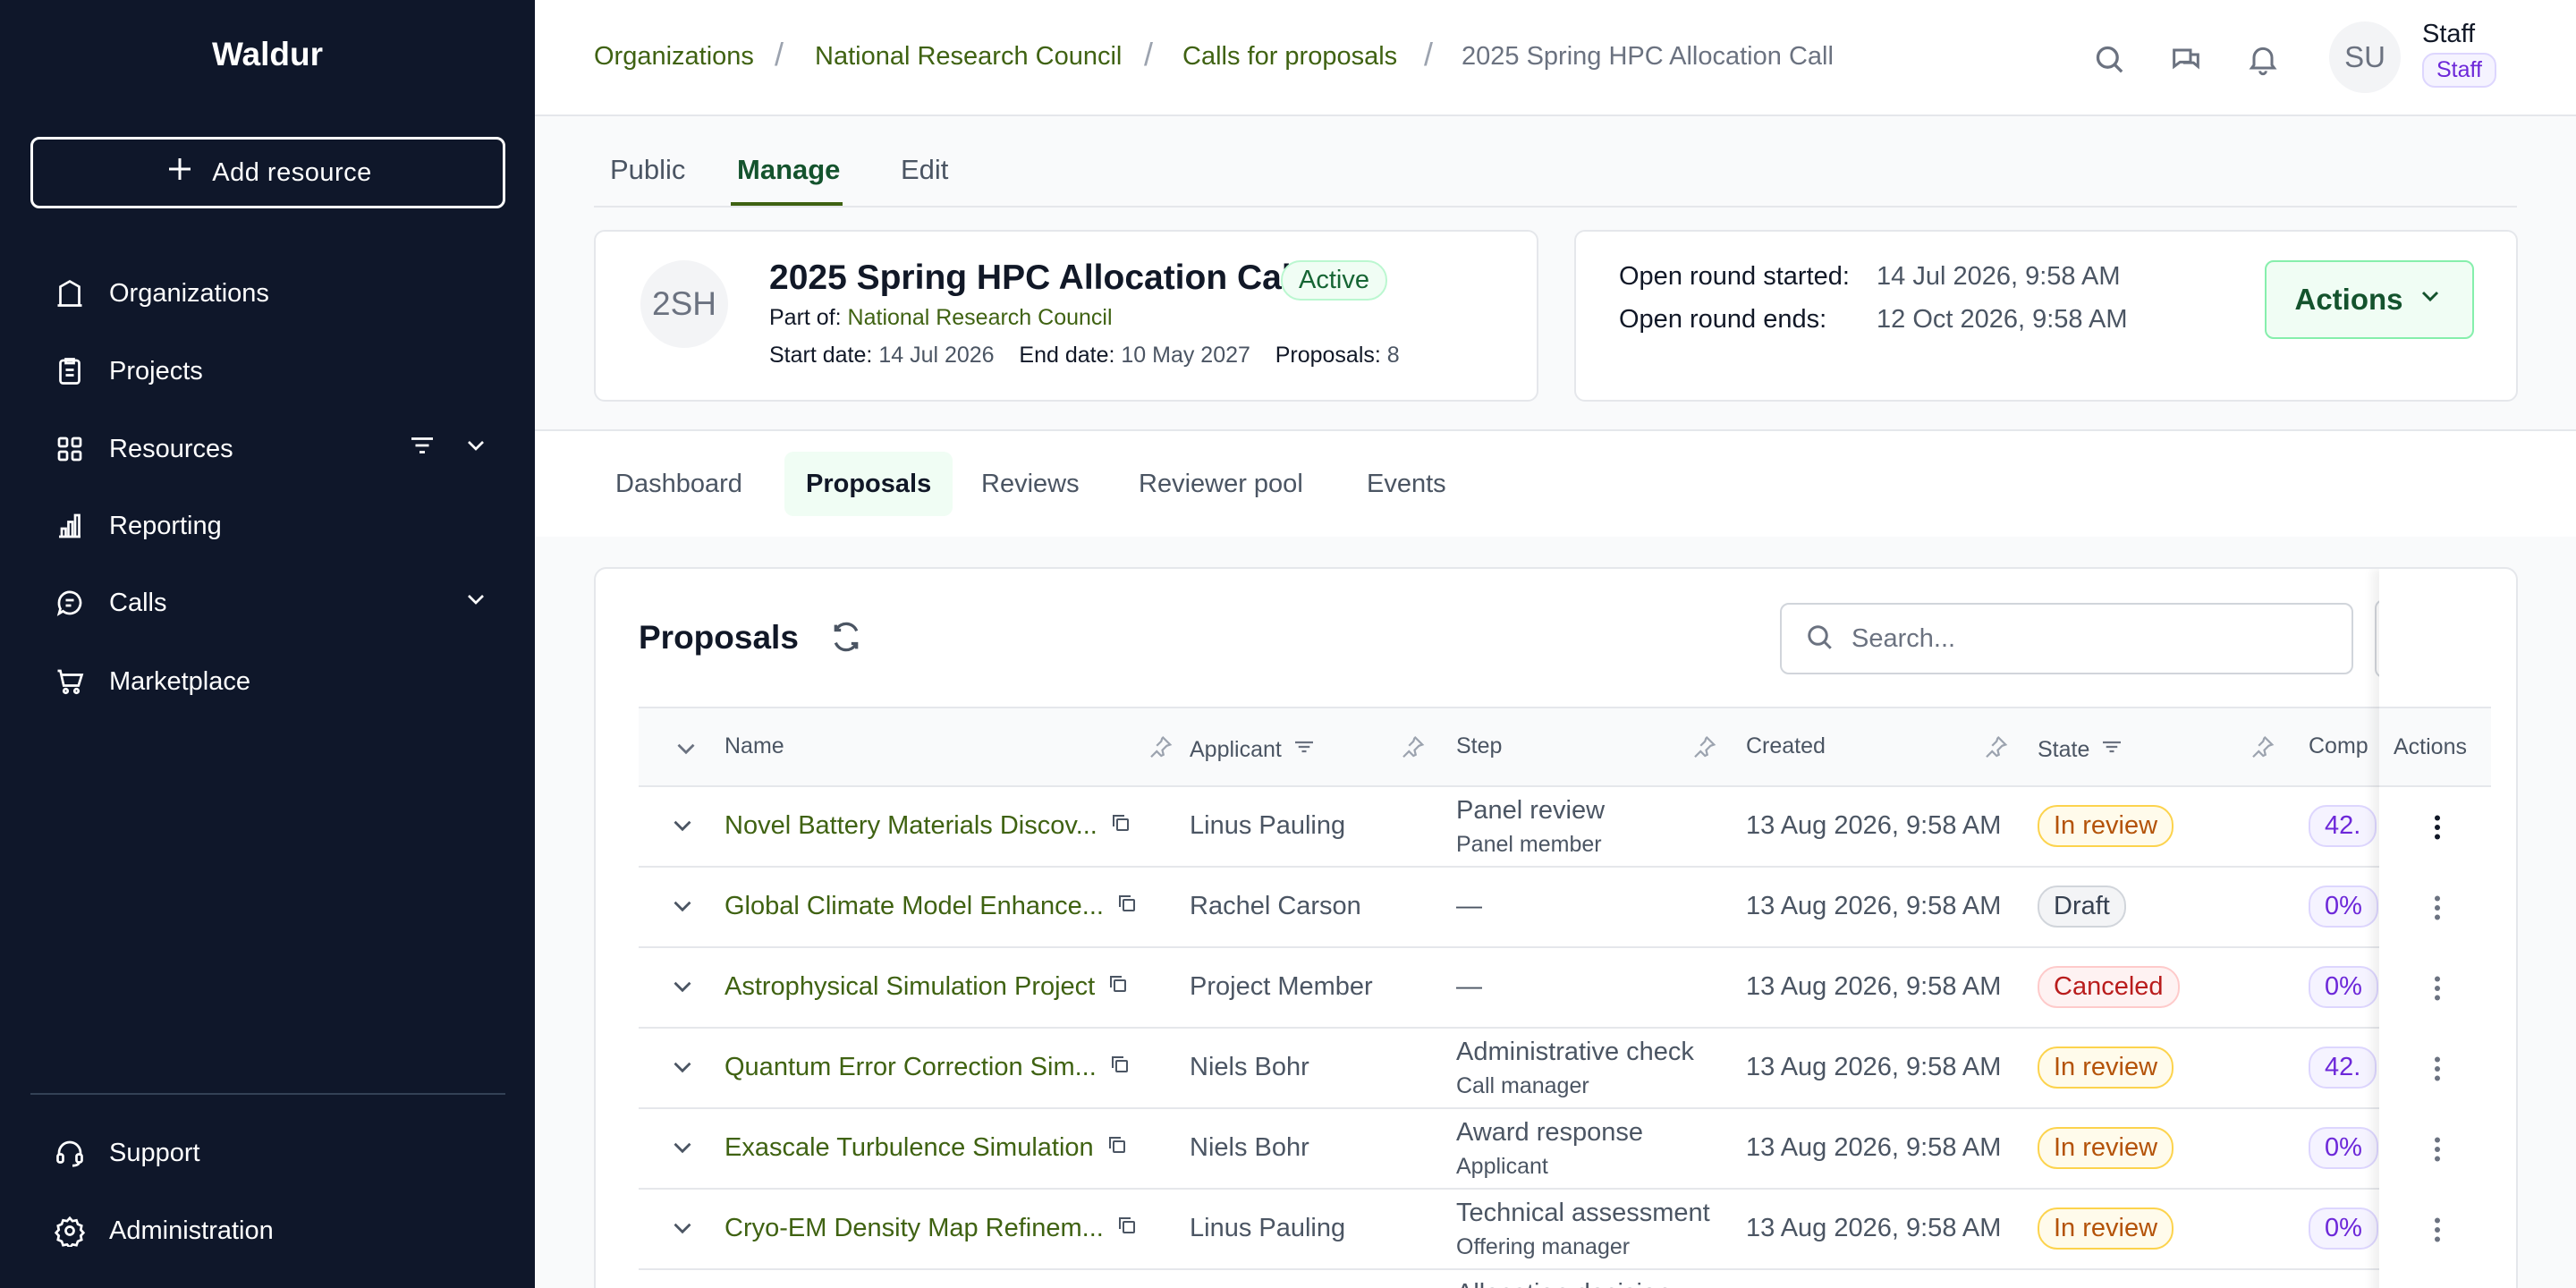 The image size is (2576, 1288). Describe the element at coordinates (924, 170) in the screenshot. I see `tab-edit: Edit` at that location.